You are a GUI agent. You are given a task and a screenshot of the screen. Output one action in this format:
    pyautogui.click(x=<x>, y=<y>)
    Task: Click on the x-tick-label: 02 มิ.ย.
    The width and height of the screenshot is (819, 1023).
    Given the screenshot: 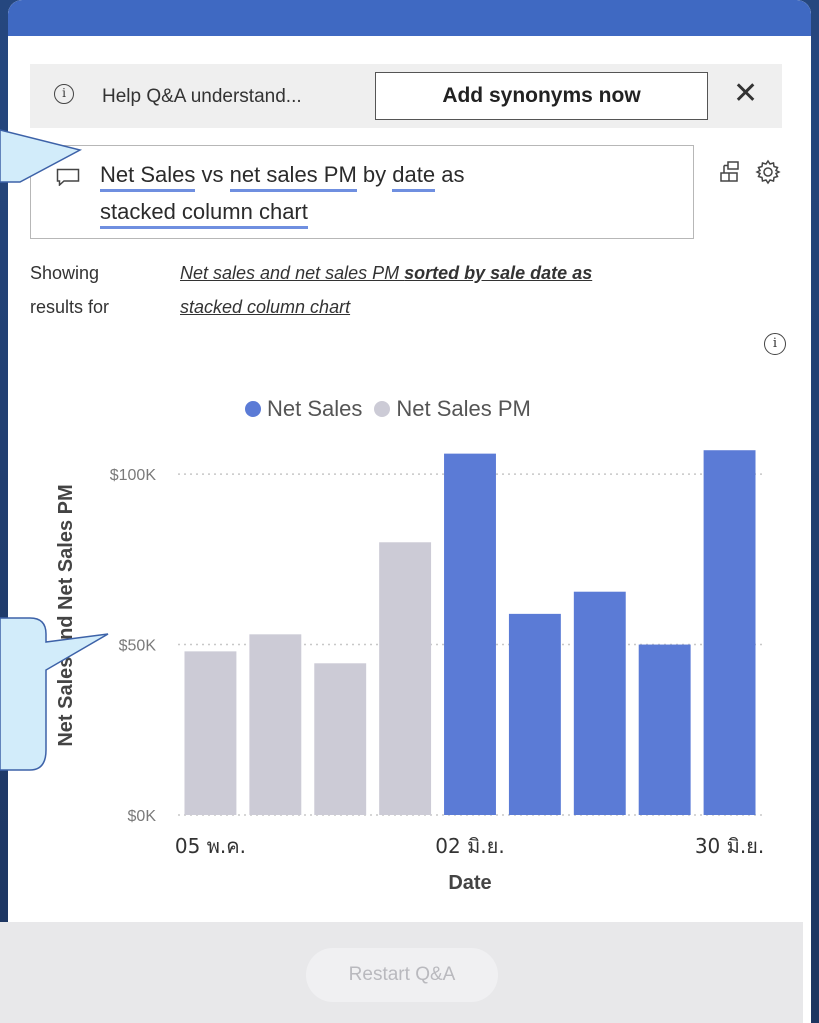 What is the action you would take?
    pyautogui.click(x=469, y=846)
    